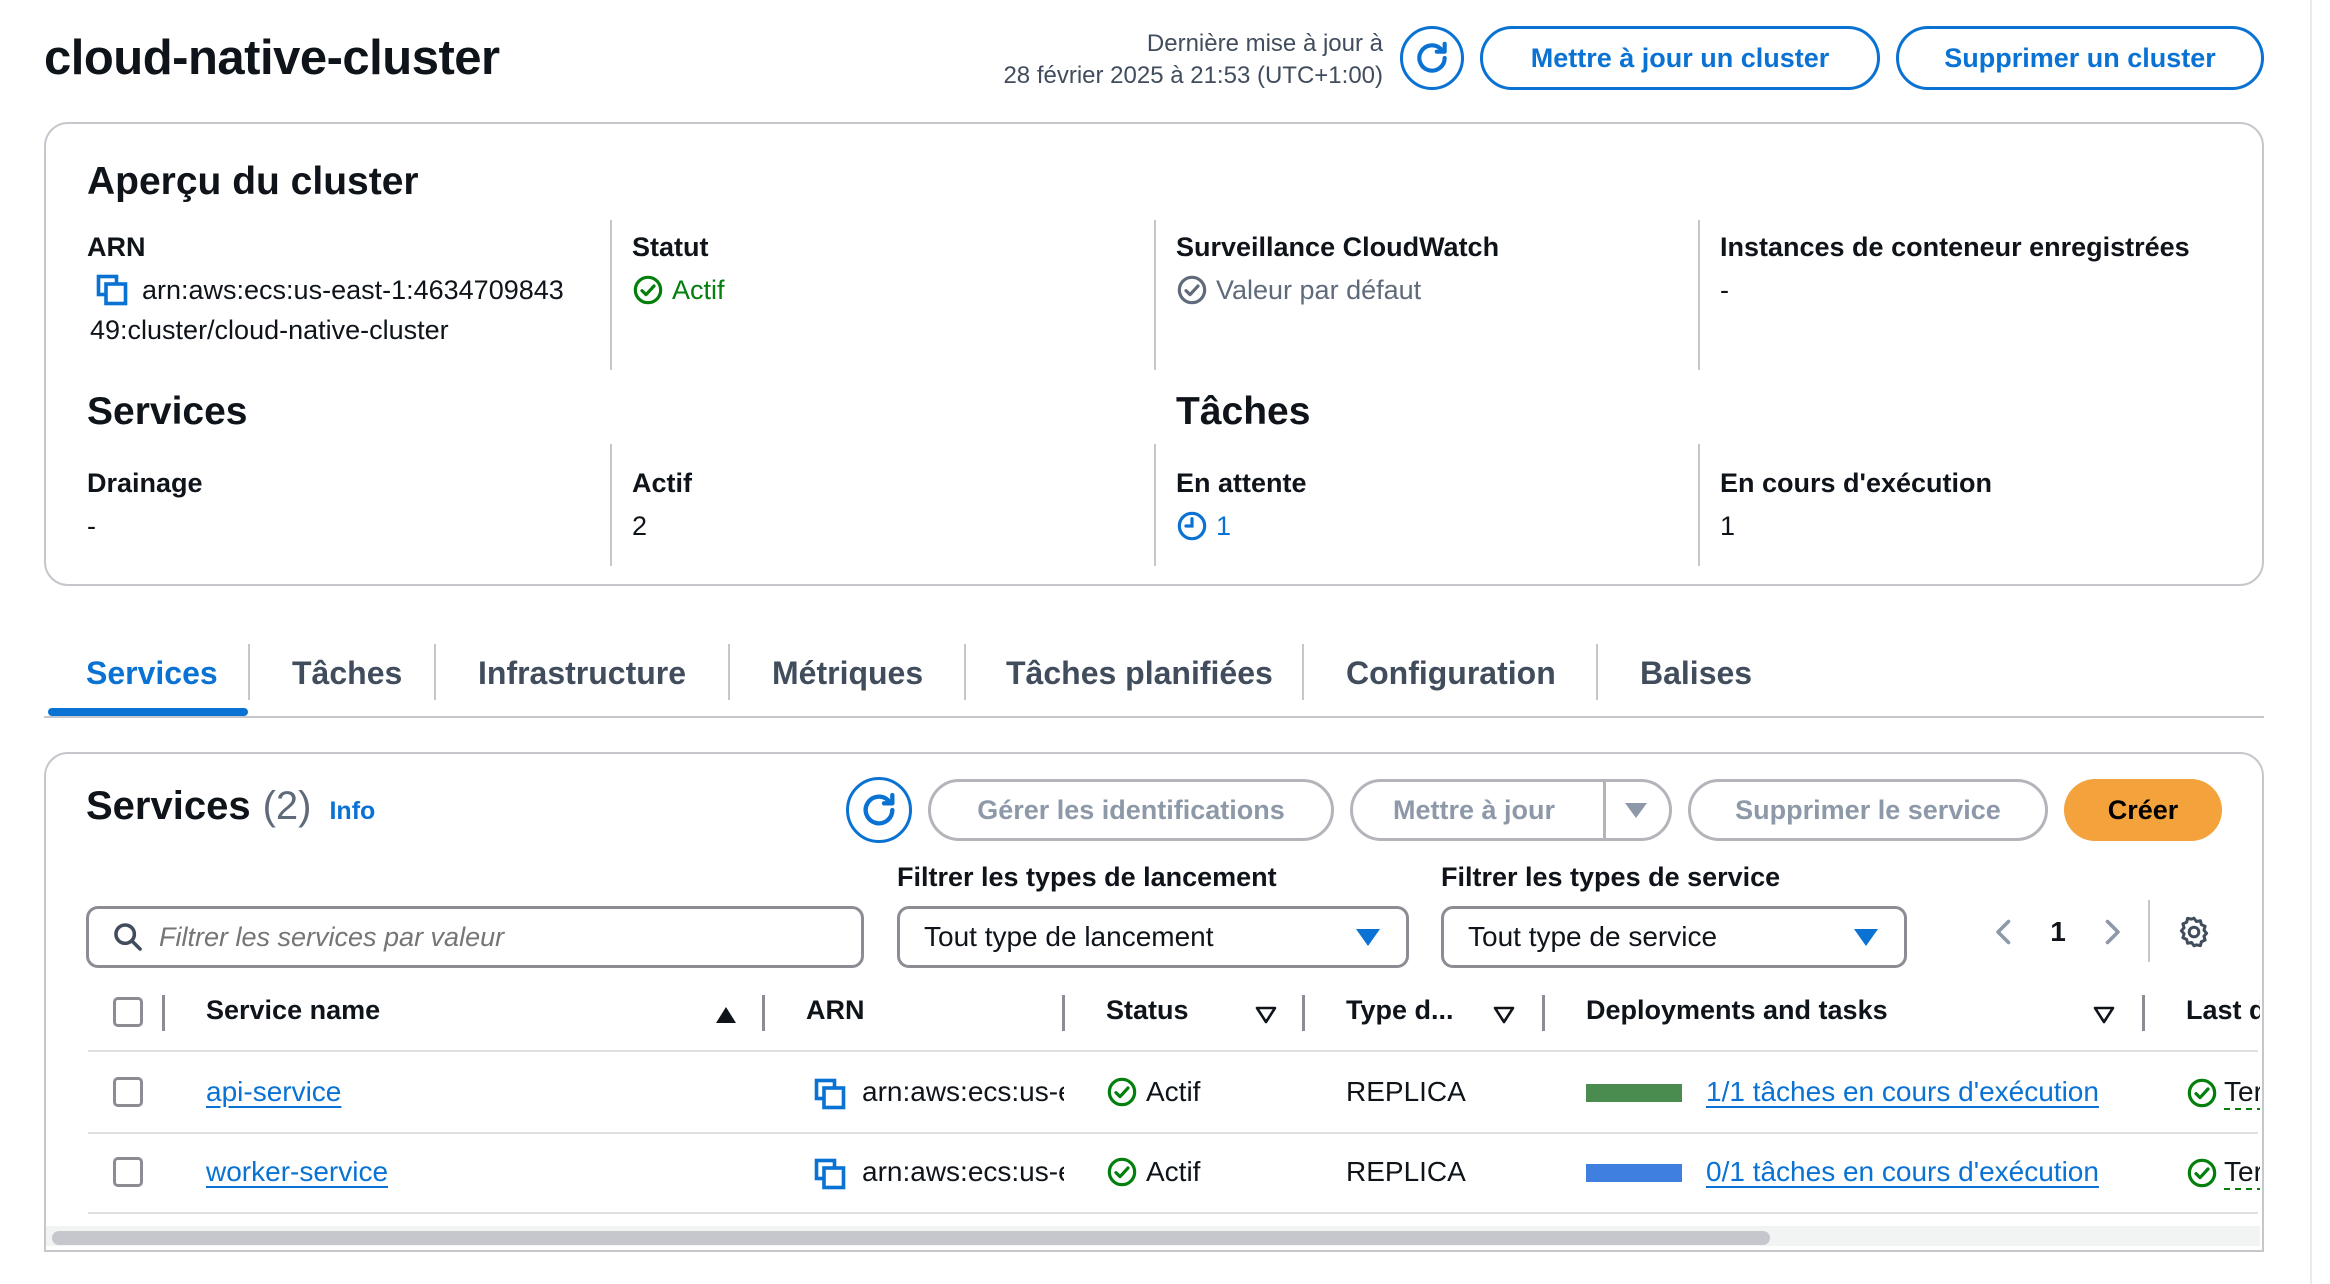 The width and height of the screenshot is (2330, 1284). What do you see at coordinates (1636, 810) in the screenshot?
I see `caret-down-icon` at bounding box center [1636, 810].